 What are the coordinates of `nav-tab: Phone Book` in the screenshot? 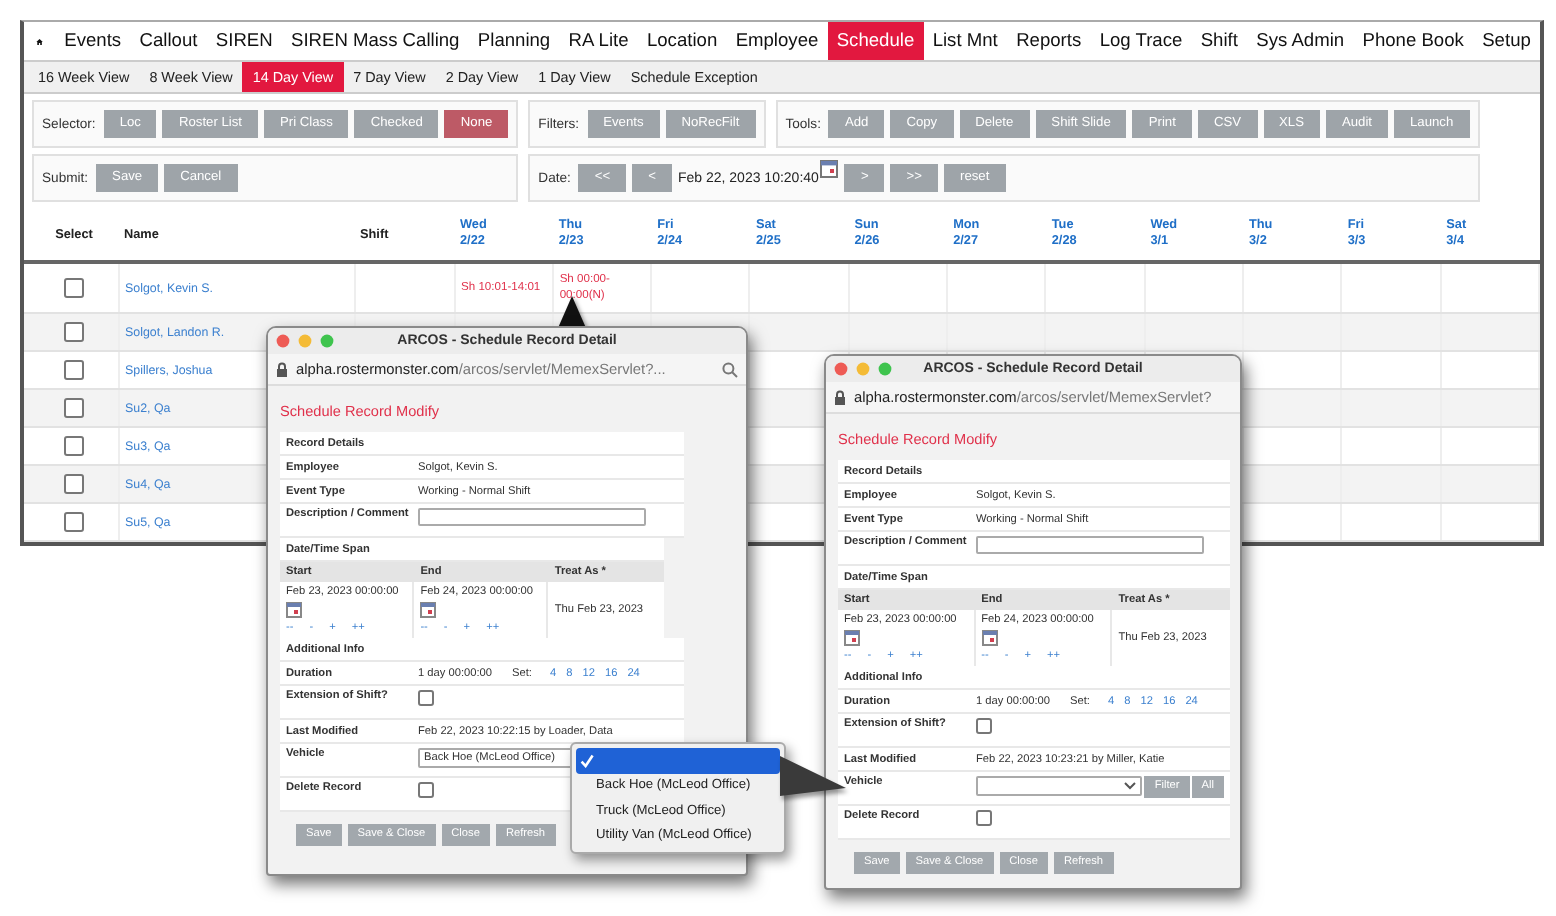 It's located at (1413, 41).